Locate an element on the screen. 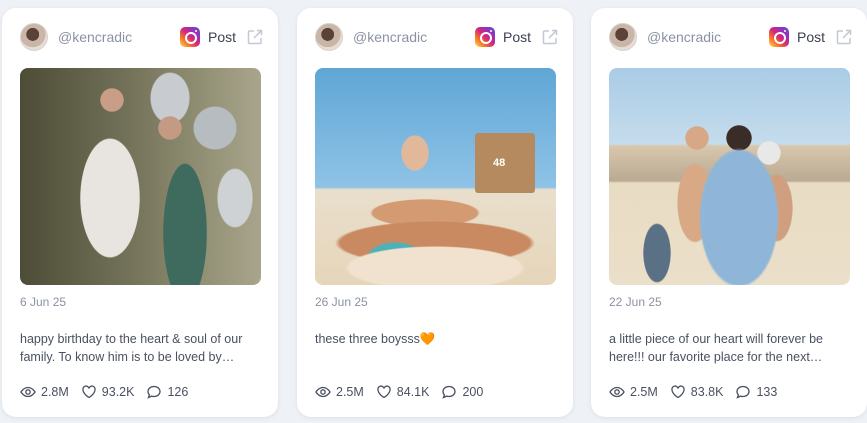  likes-count: 83.8K is located at coordinates (707, 392).